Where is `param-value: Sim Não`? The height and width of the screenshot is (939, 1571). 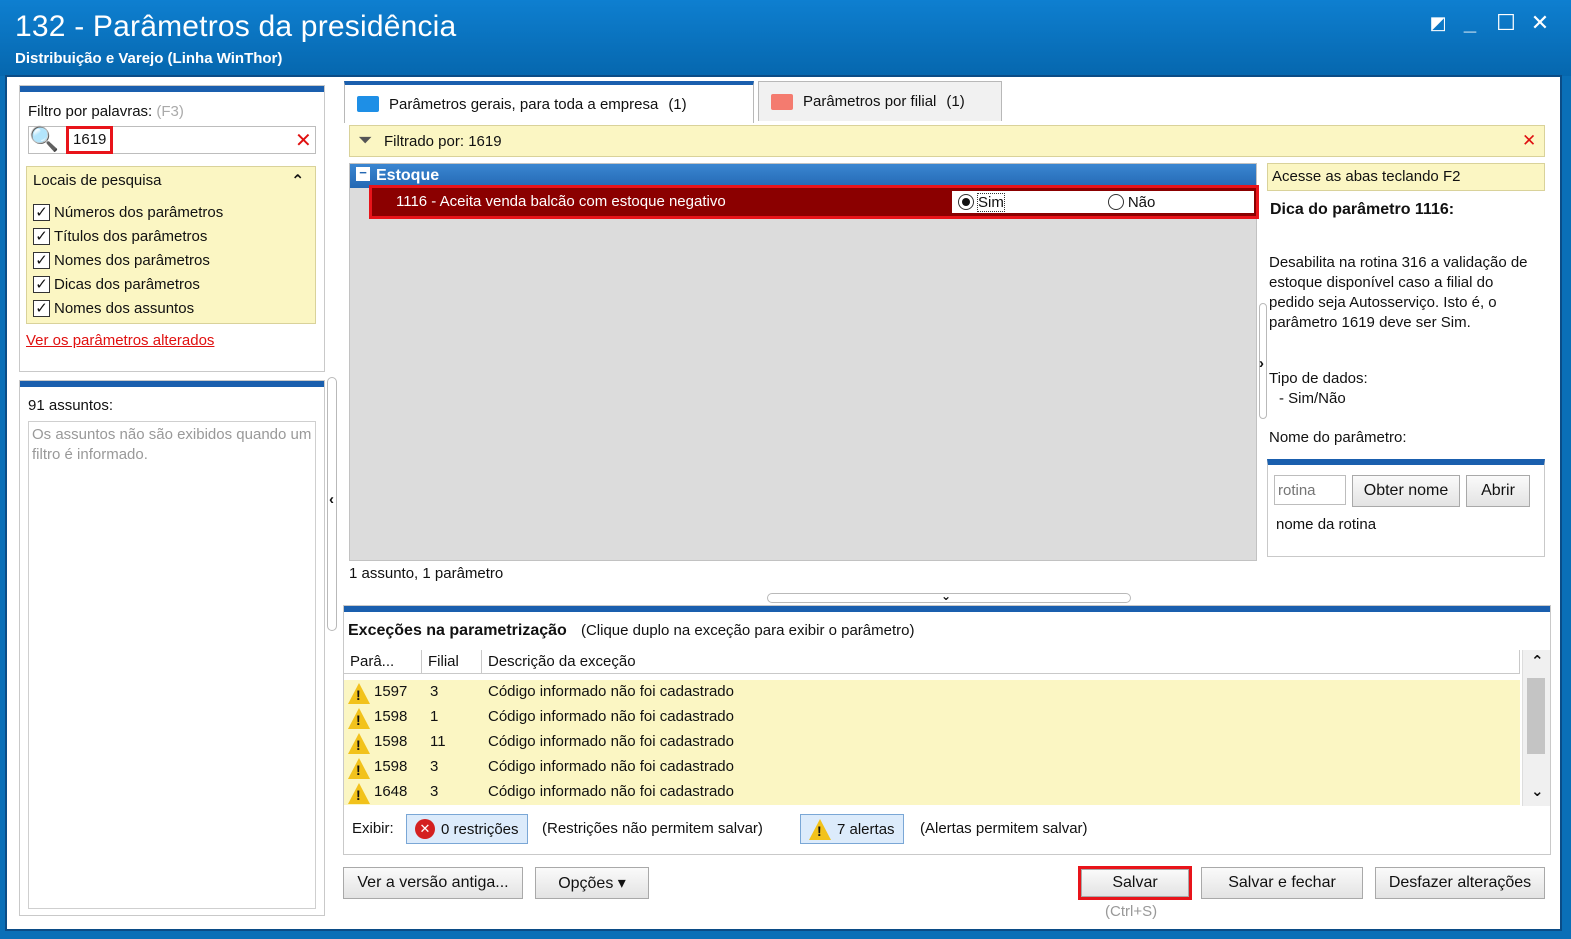
param-value: Sim Não is located at coordinates (1103, 202).